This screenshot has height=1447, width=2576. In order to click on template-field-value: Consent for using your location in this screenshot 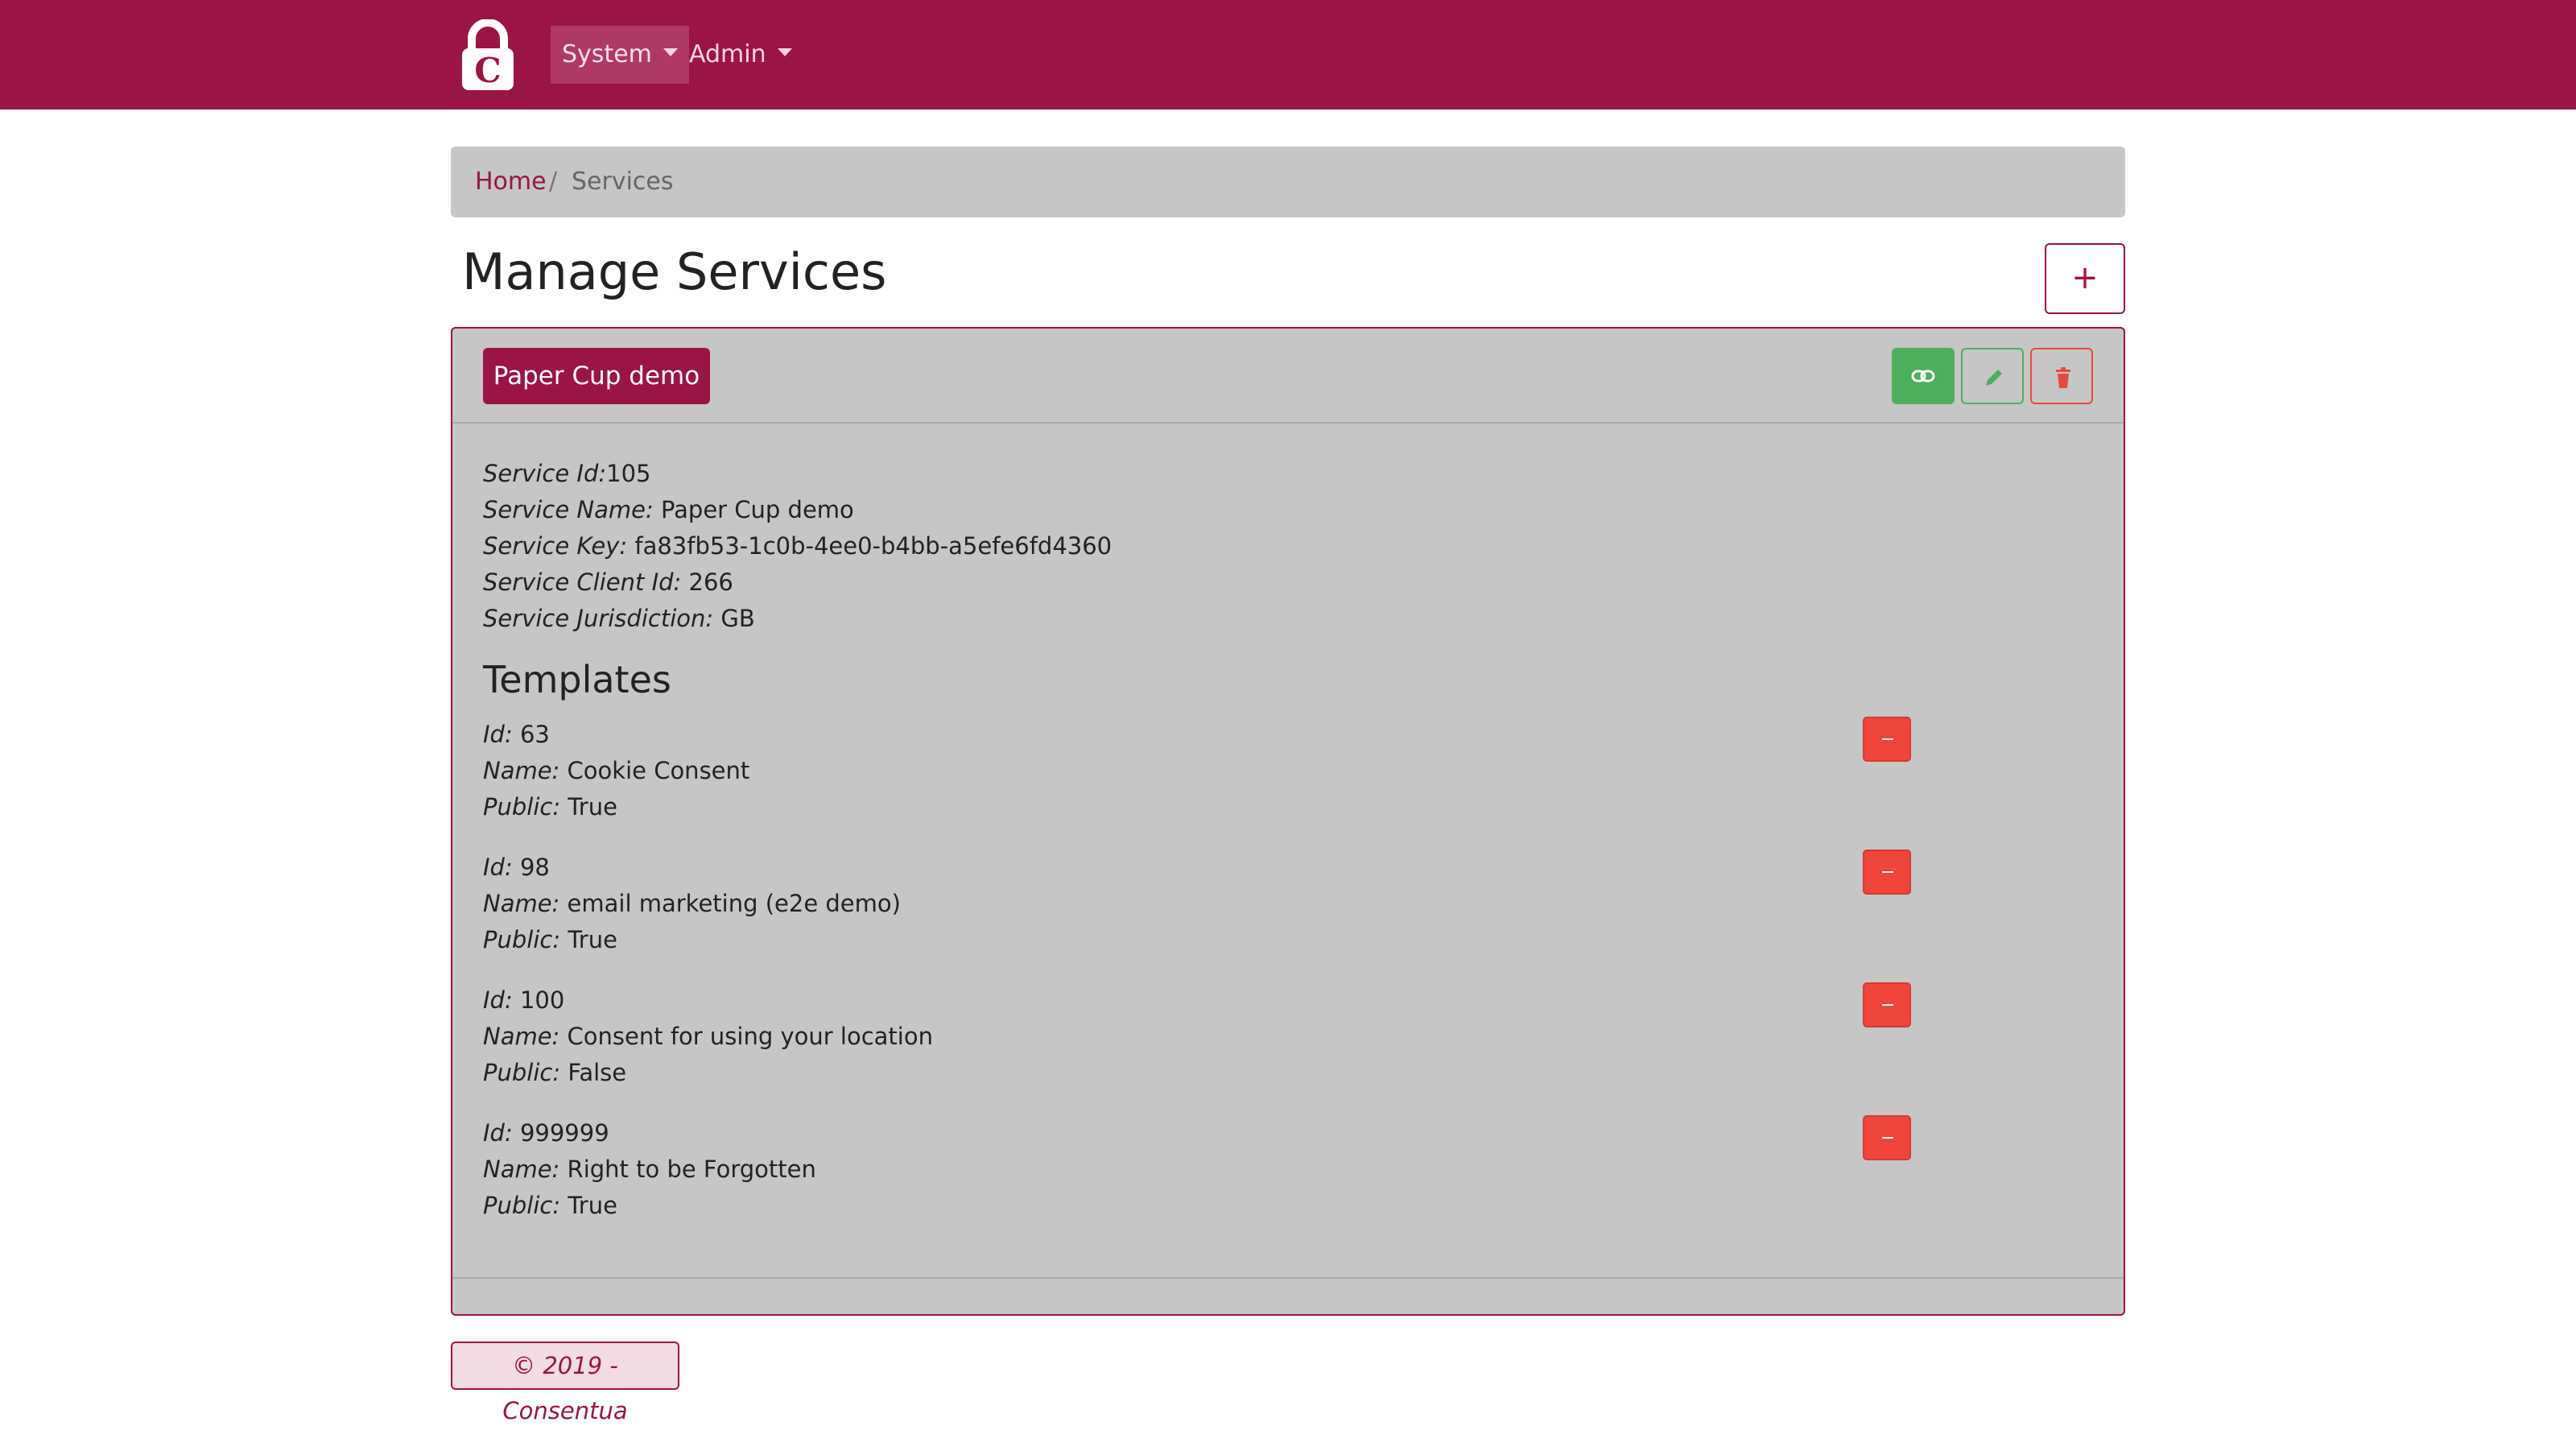, I will do `click(746, 1036)`.